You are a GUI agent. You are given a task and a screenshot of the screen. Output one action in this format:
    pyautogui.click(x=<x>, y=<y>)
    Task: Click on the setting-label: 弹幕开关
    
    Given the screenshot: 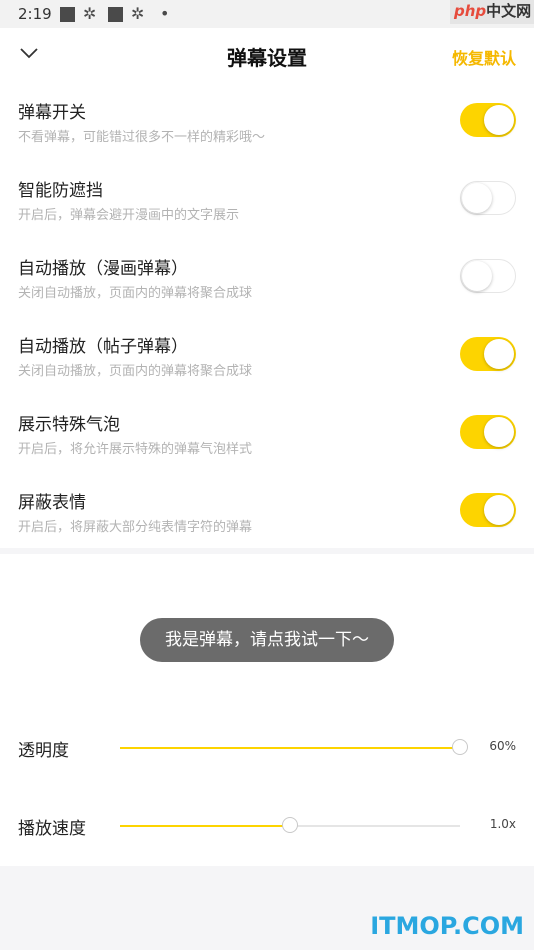 What is the action you would take?
    pyautogui.click(x=52, y=113)
    